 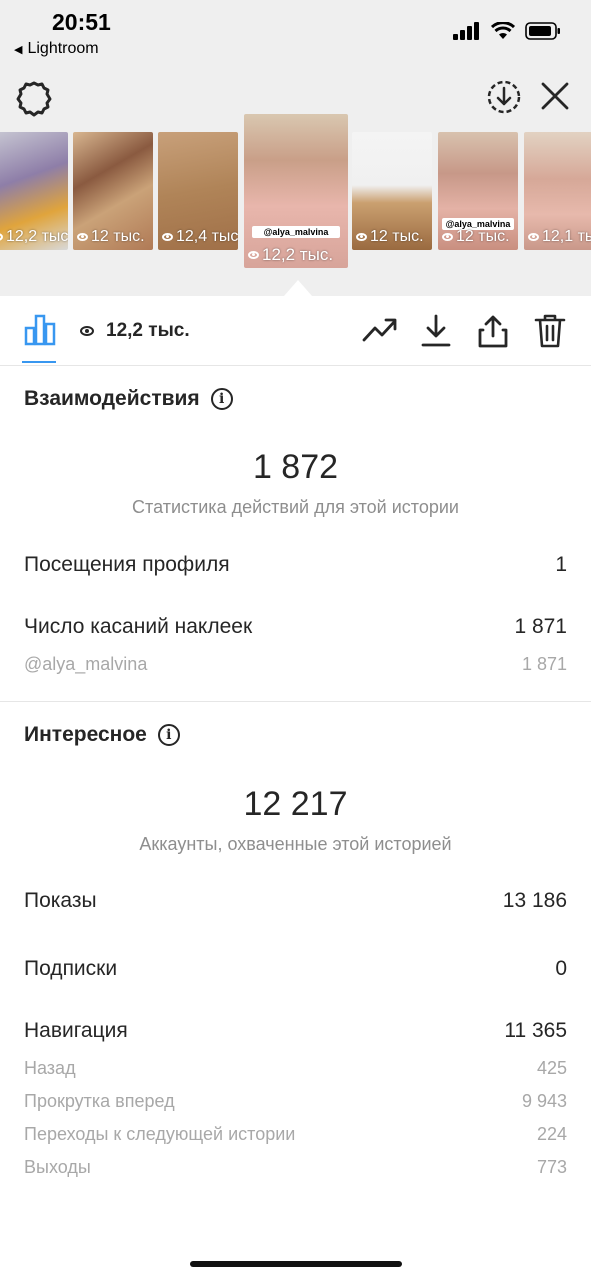 What do you see at coordinates (296, 191) in the screenshot?
I see `story-thumbnail-selected: @alya_malvina 12,2 тыс.` at bounding box center [296, 191].